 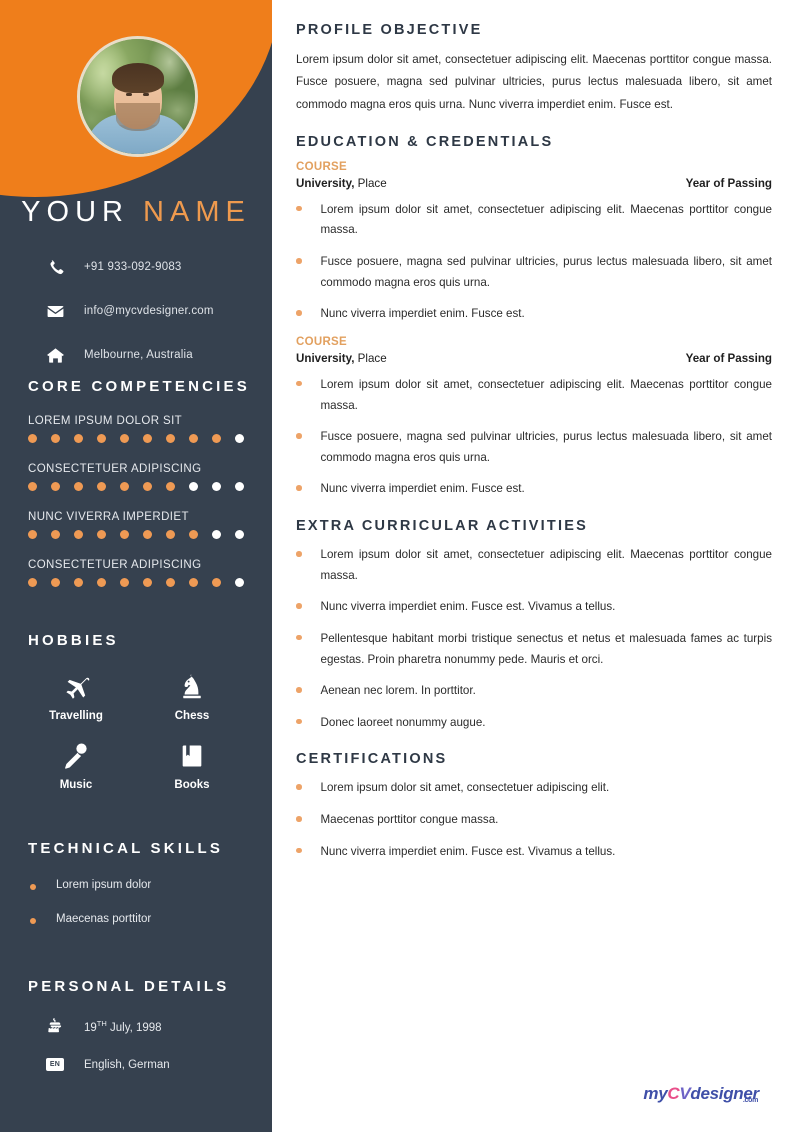 I want to click on hobby-chess: Chess, so click(x=192, y=696).